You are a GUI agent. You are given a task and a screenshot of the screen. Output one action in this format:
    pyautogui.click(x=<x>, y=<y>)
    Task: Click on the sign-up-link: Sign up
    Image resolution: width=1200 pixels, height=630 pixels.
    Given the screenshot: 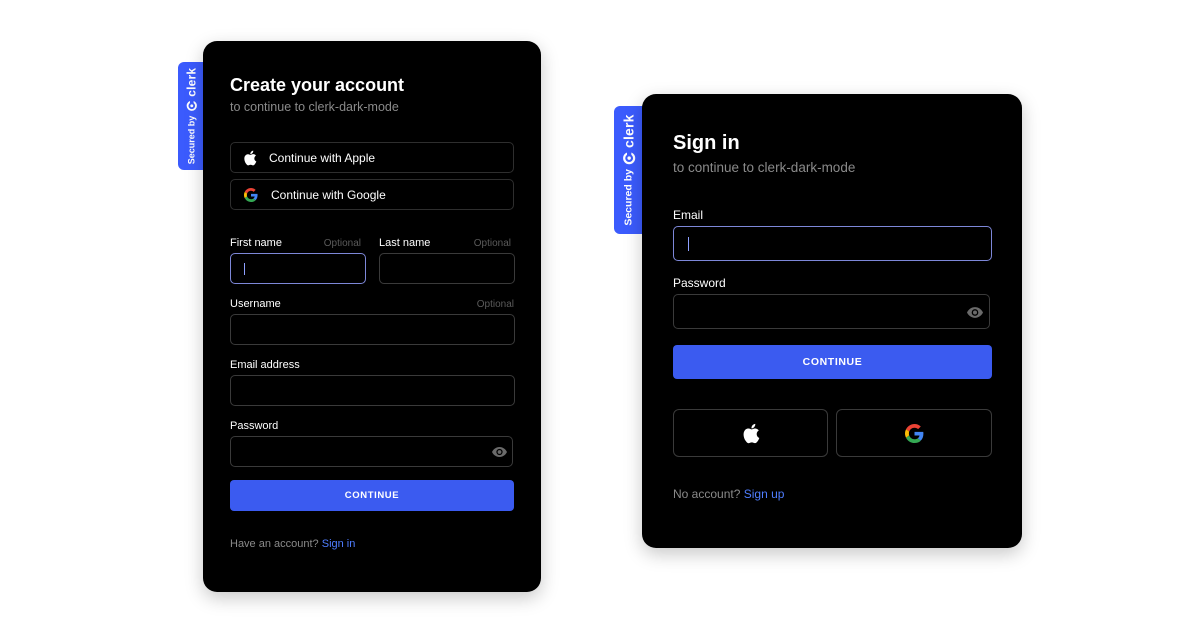 What is the action you would take?
    pyautogui.click(x=764, y=494)
    